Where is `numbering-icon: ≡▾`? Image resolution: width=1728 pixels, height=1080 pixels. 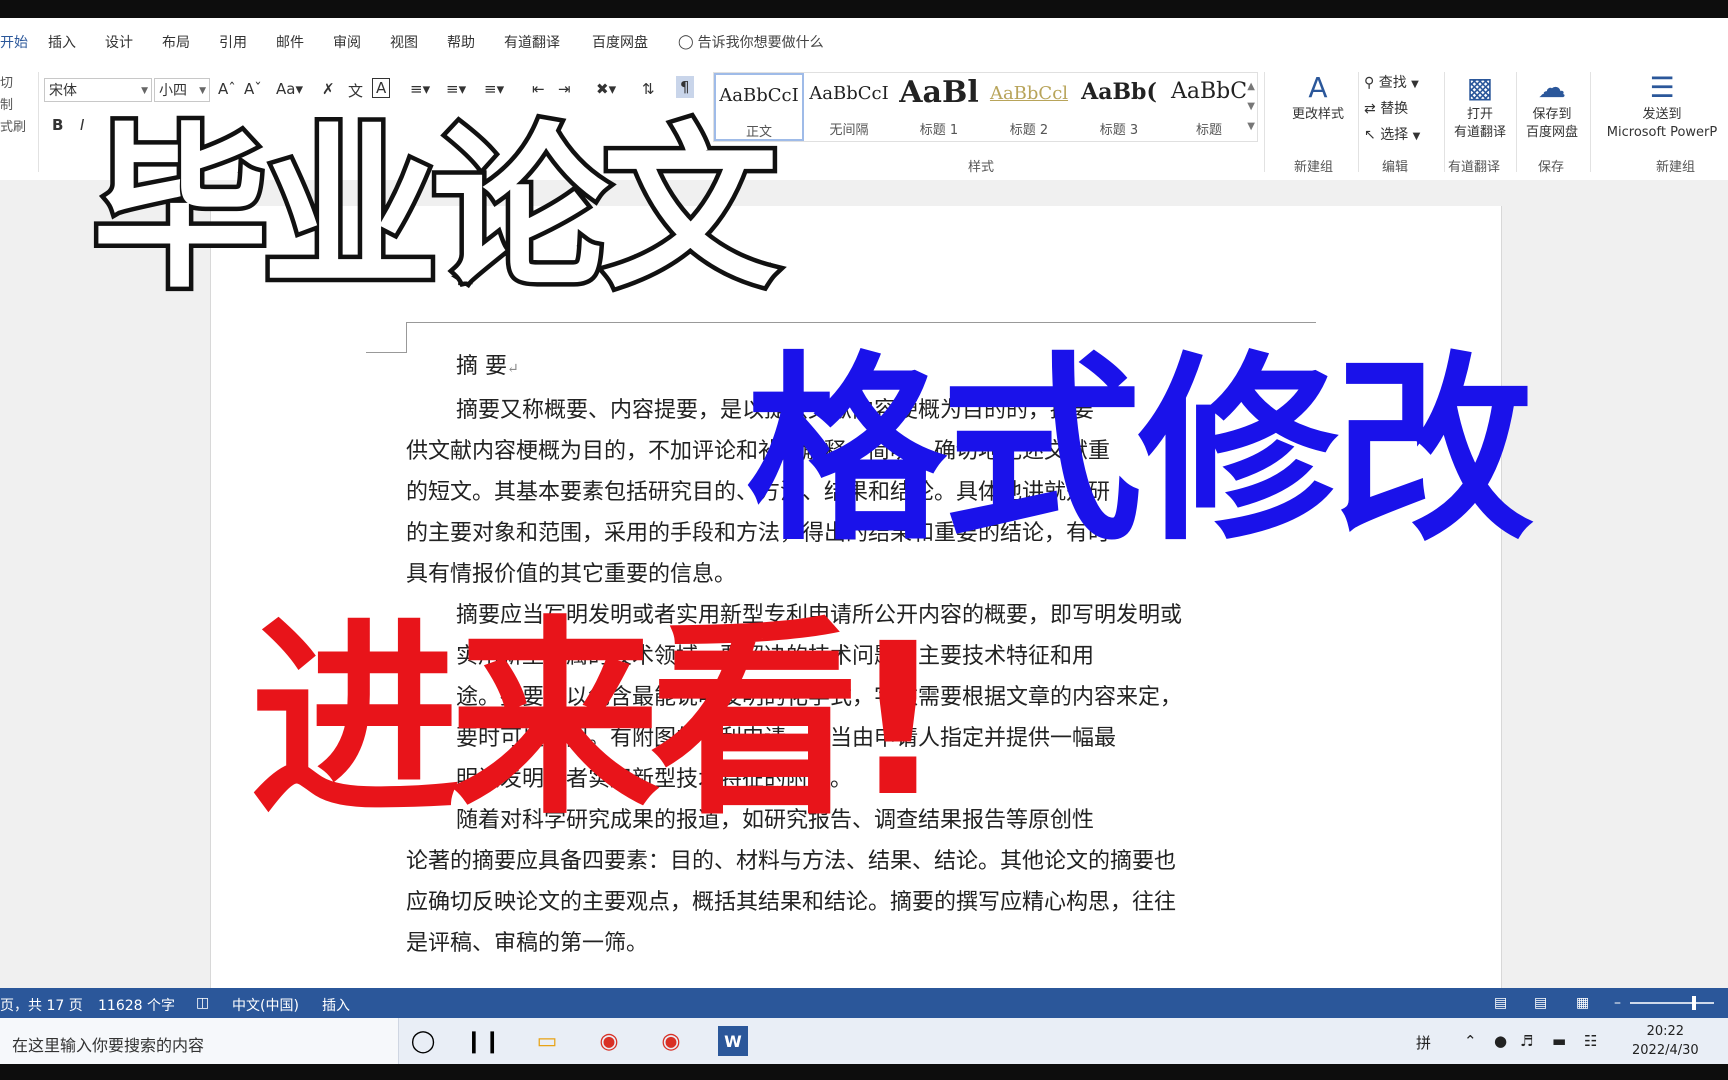 numbering-icon: ≡▾ is located at coordinates (456, 89).